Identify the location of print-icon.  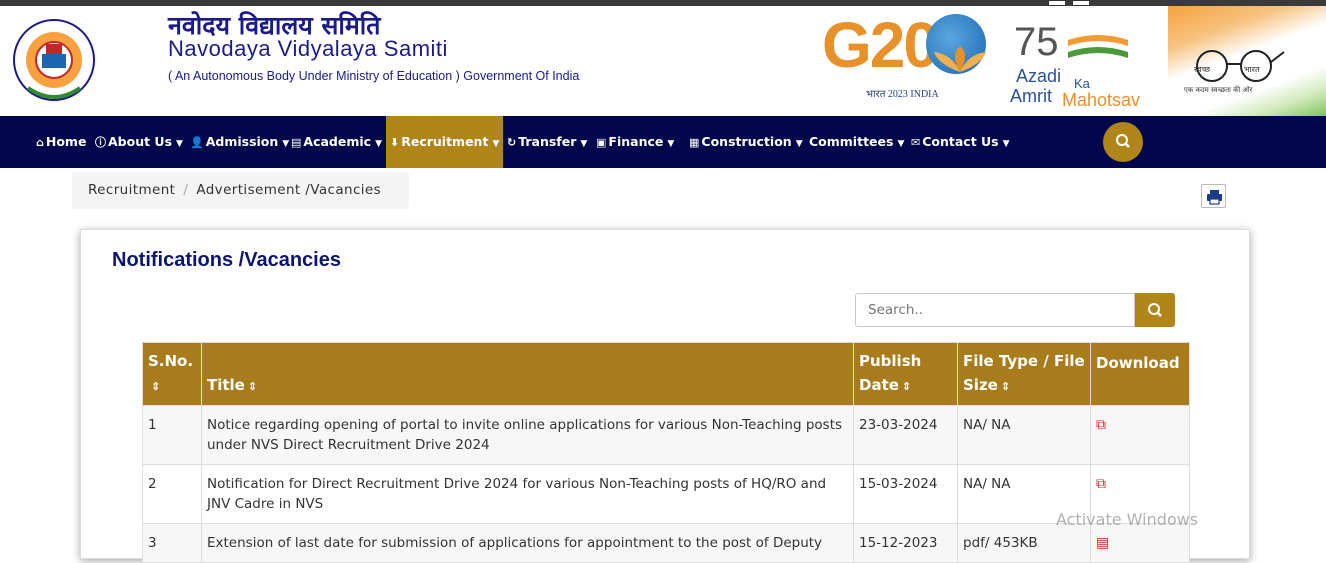
(1214, 197).